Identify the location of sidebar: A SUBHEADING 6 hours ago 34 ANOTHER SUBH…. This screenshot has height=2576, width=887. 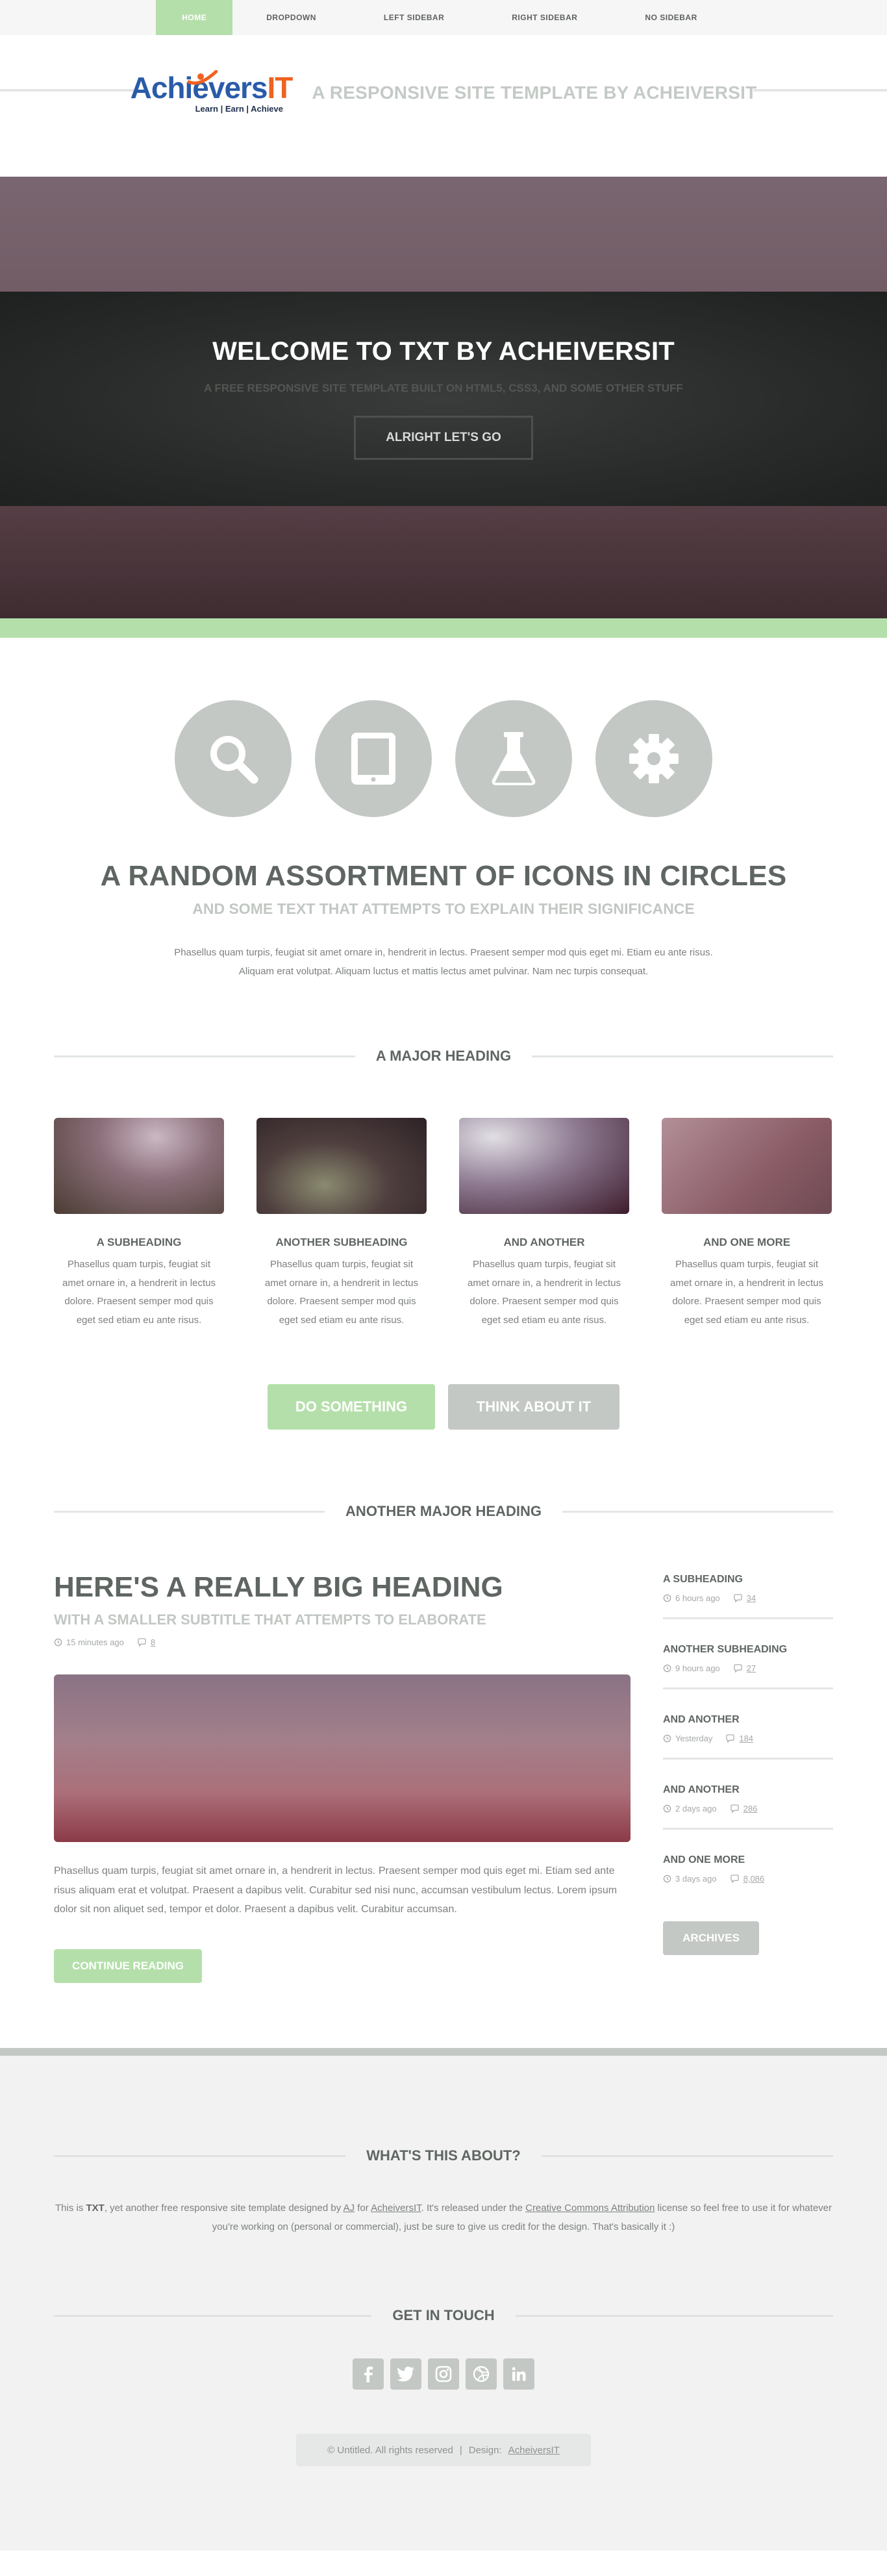
(748, 1777).